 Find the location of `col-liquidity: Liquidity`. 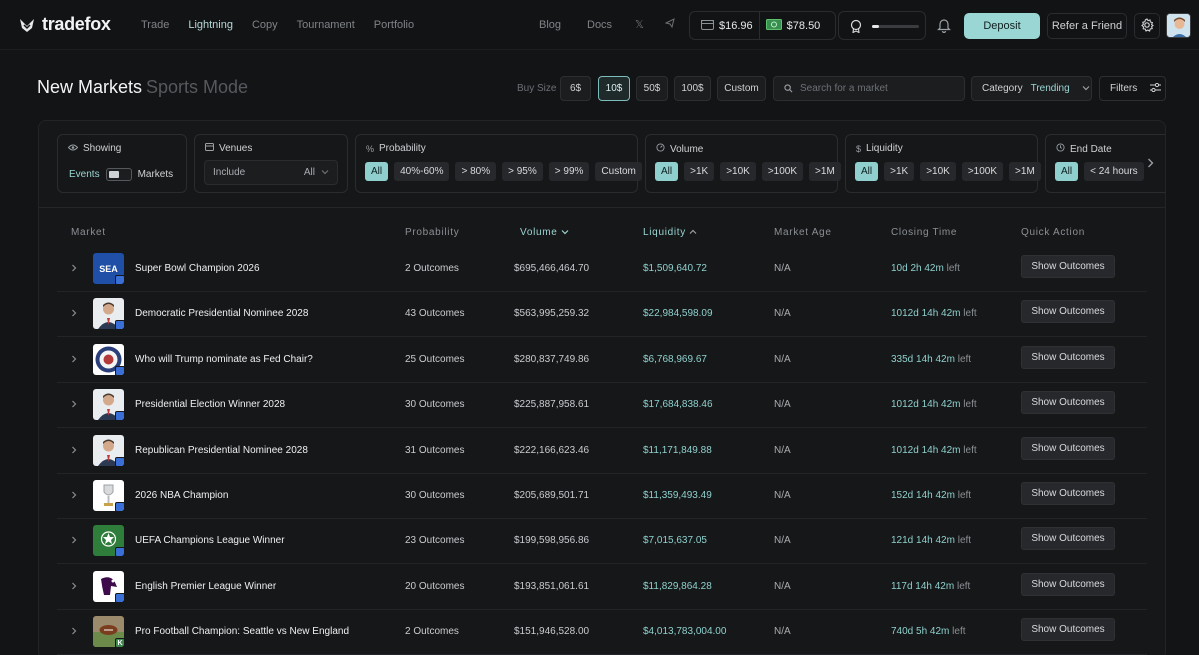

col-liquidity: Liquidity is located at coordinates (670, 232).